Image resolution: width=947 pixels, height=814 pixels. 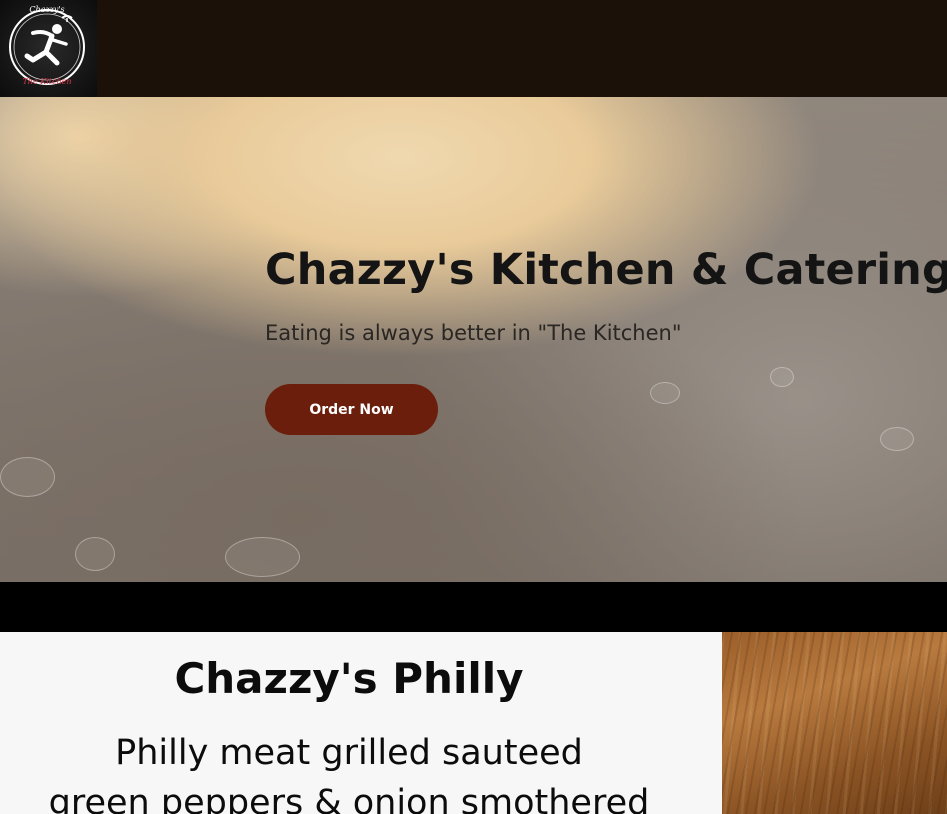 I want to click on hero-subtitle: Eating is always better in "The Kitchen", so click(x=473, y=333).